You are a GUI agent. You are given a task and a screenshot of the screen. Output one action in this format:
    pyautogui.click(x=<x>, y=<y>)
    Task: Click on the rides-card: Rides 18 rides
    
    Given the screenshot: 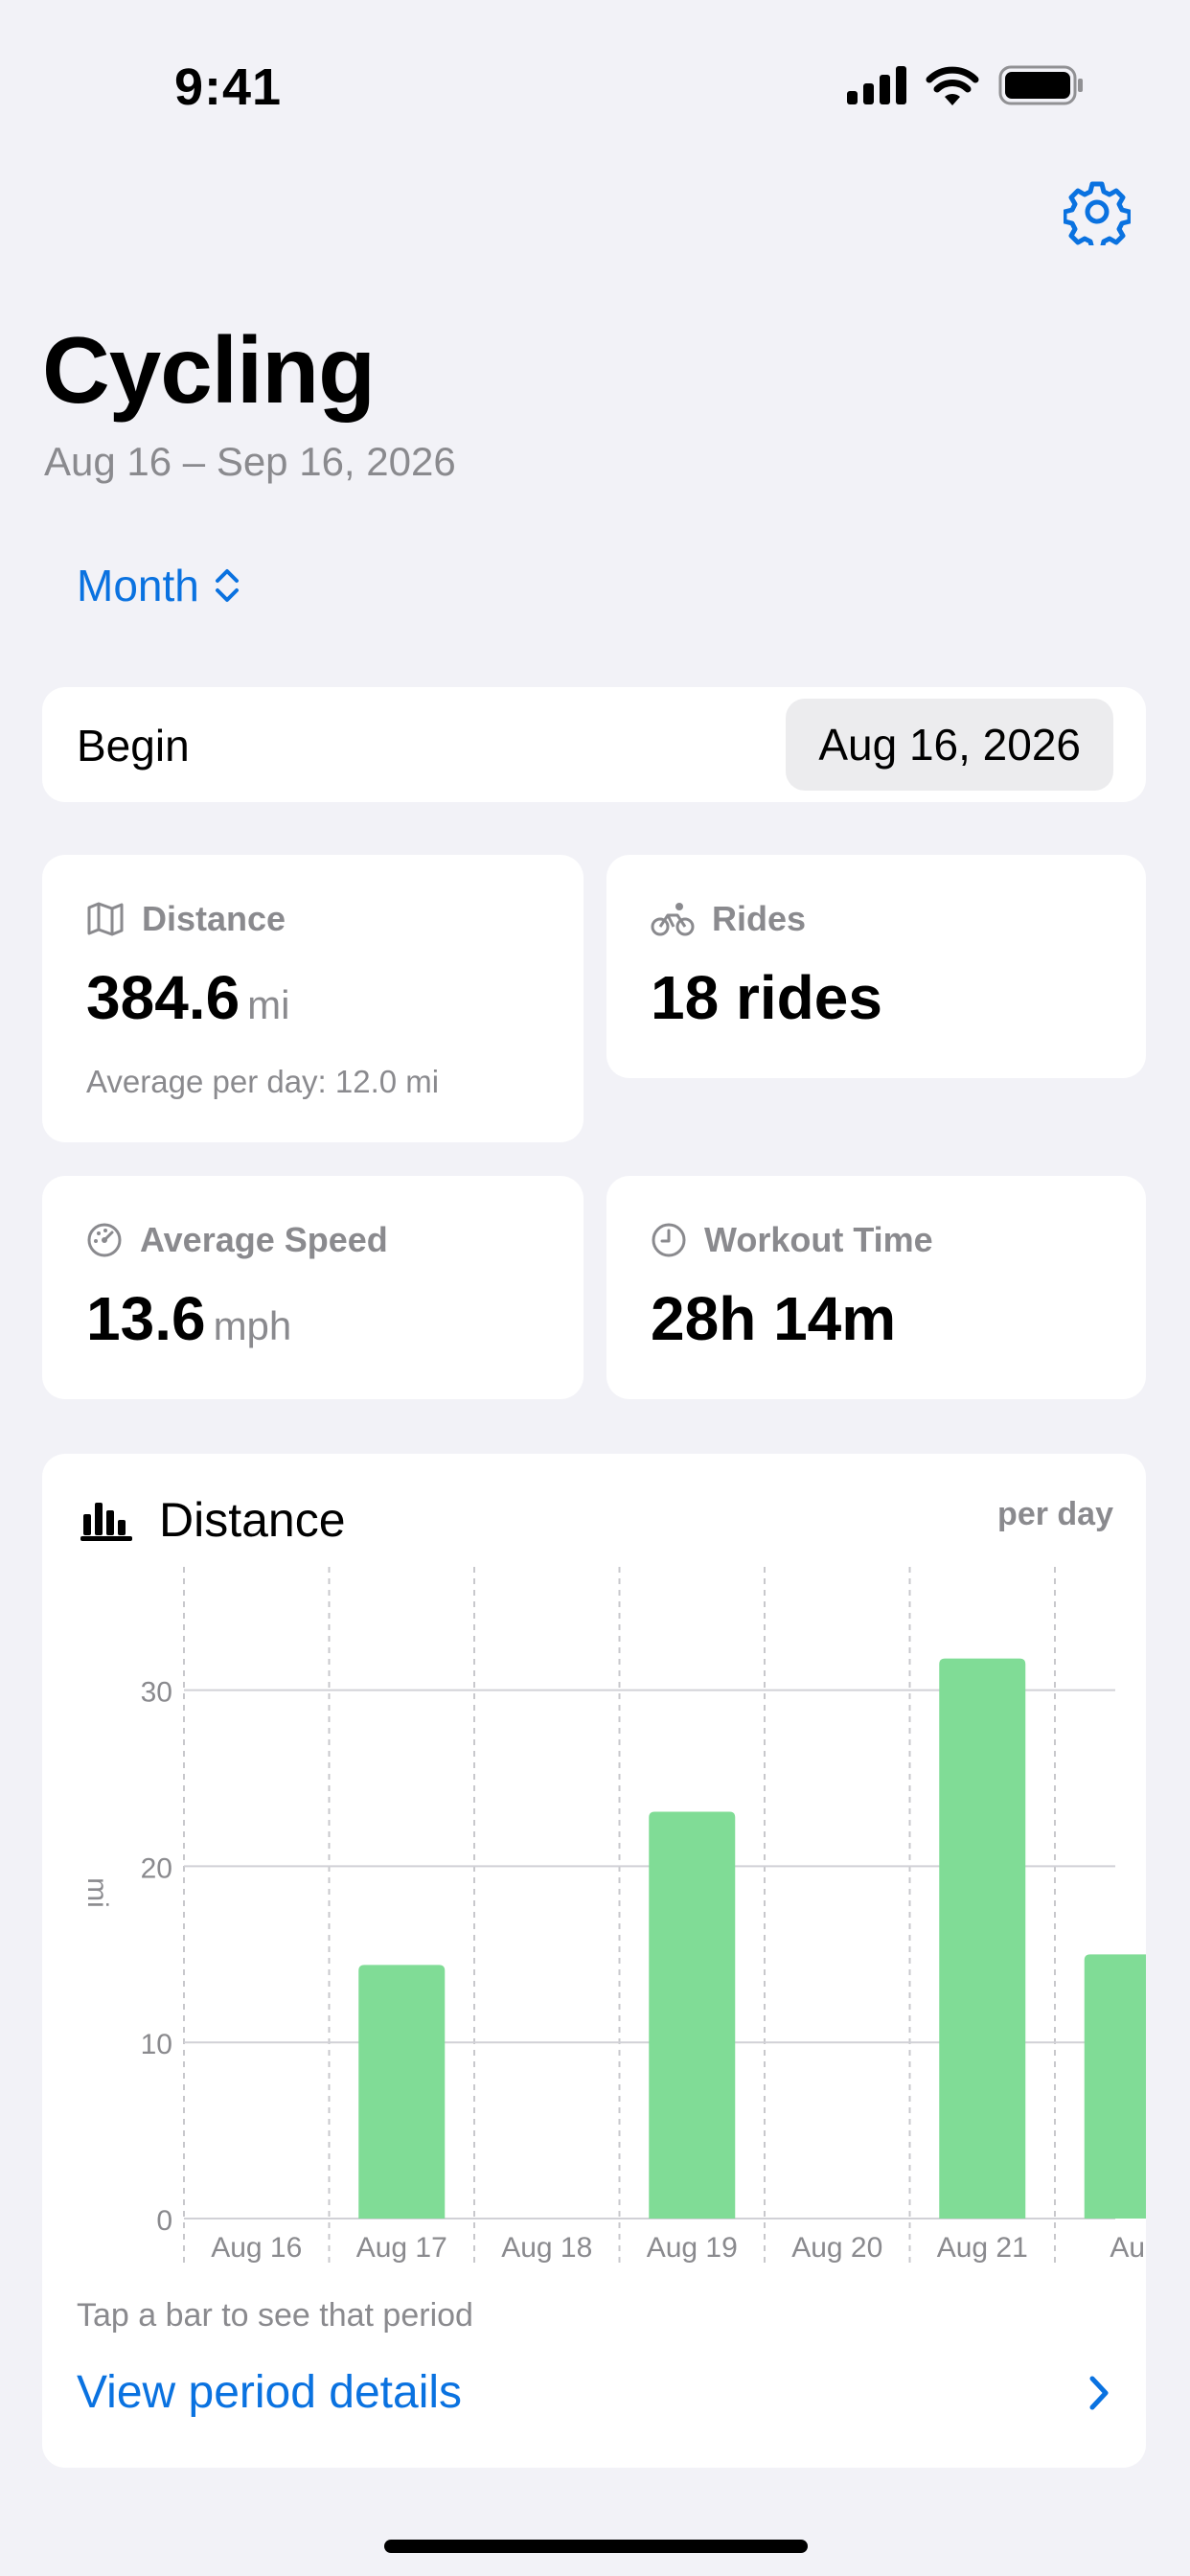 What is the action you would take?
    pyautogui.click(x=876, y=966)
    